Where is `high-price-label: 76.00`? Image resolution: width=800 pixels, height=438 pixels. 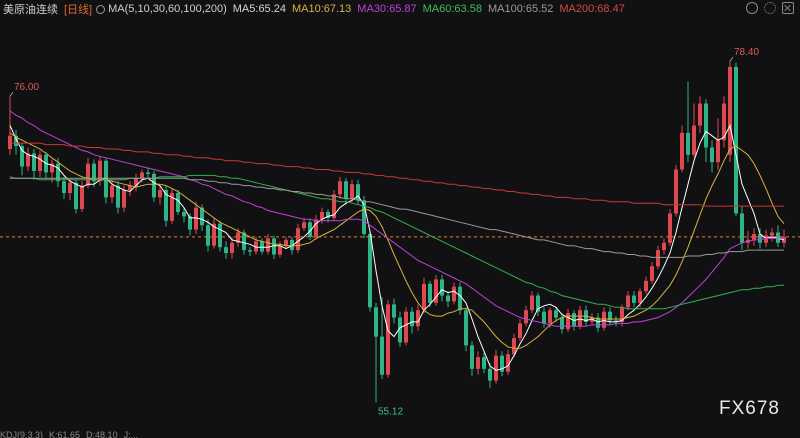 high-price-label: 76.00 is located at coordinates (26, 87).